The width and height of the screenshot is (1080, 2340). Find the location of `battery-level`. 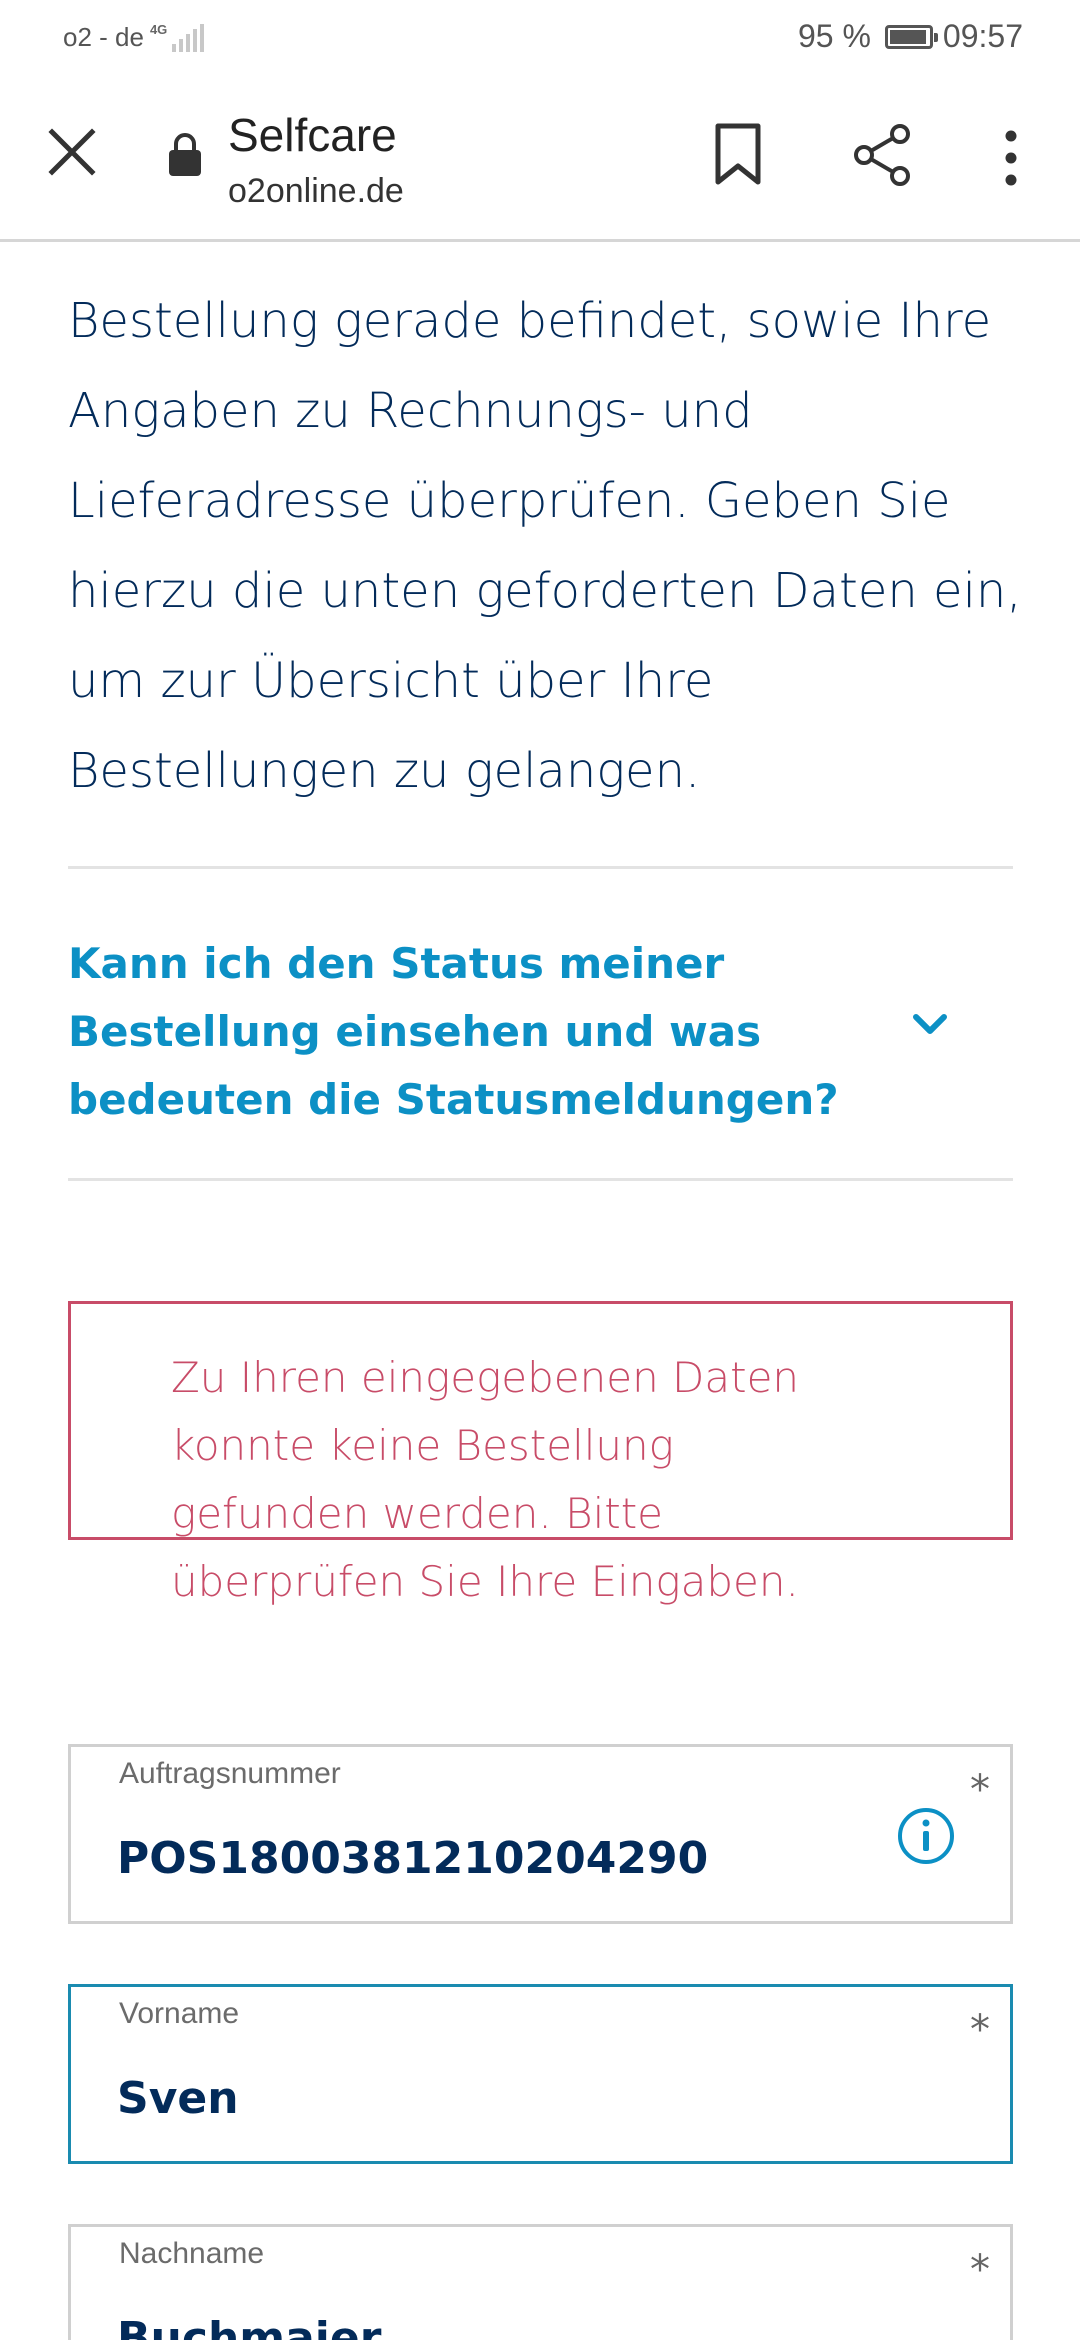

battery-level is located at coordinates (908, 36).